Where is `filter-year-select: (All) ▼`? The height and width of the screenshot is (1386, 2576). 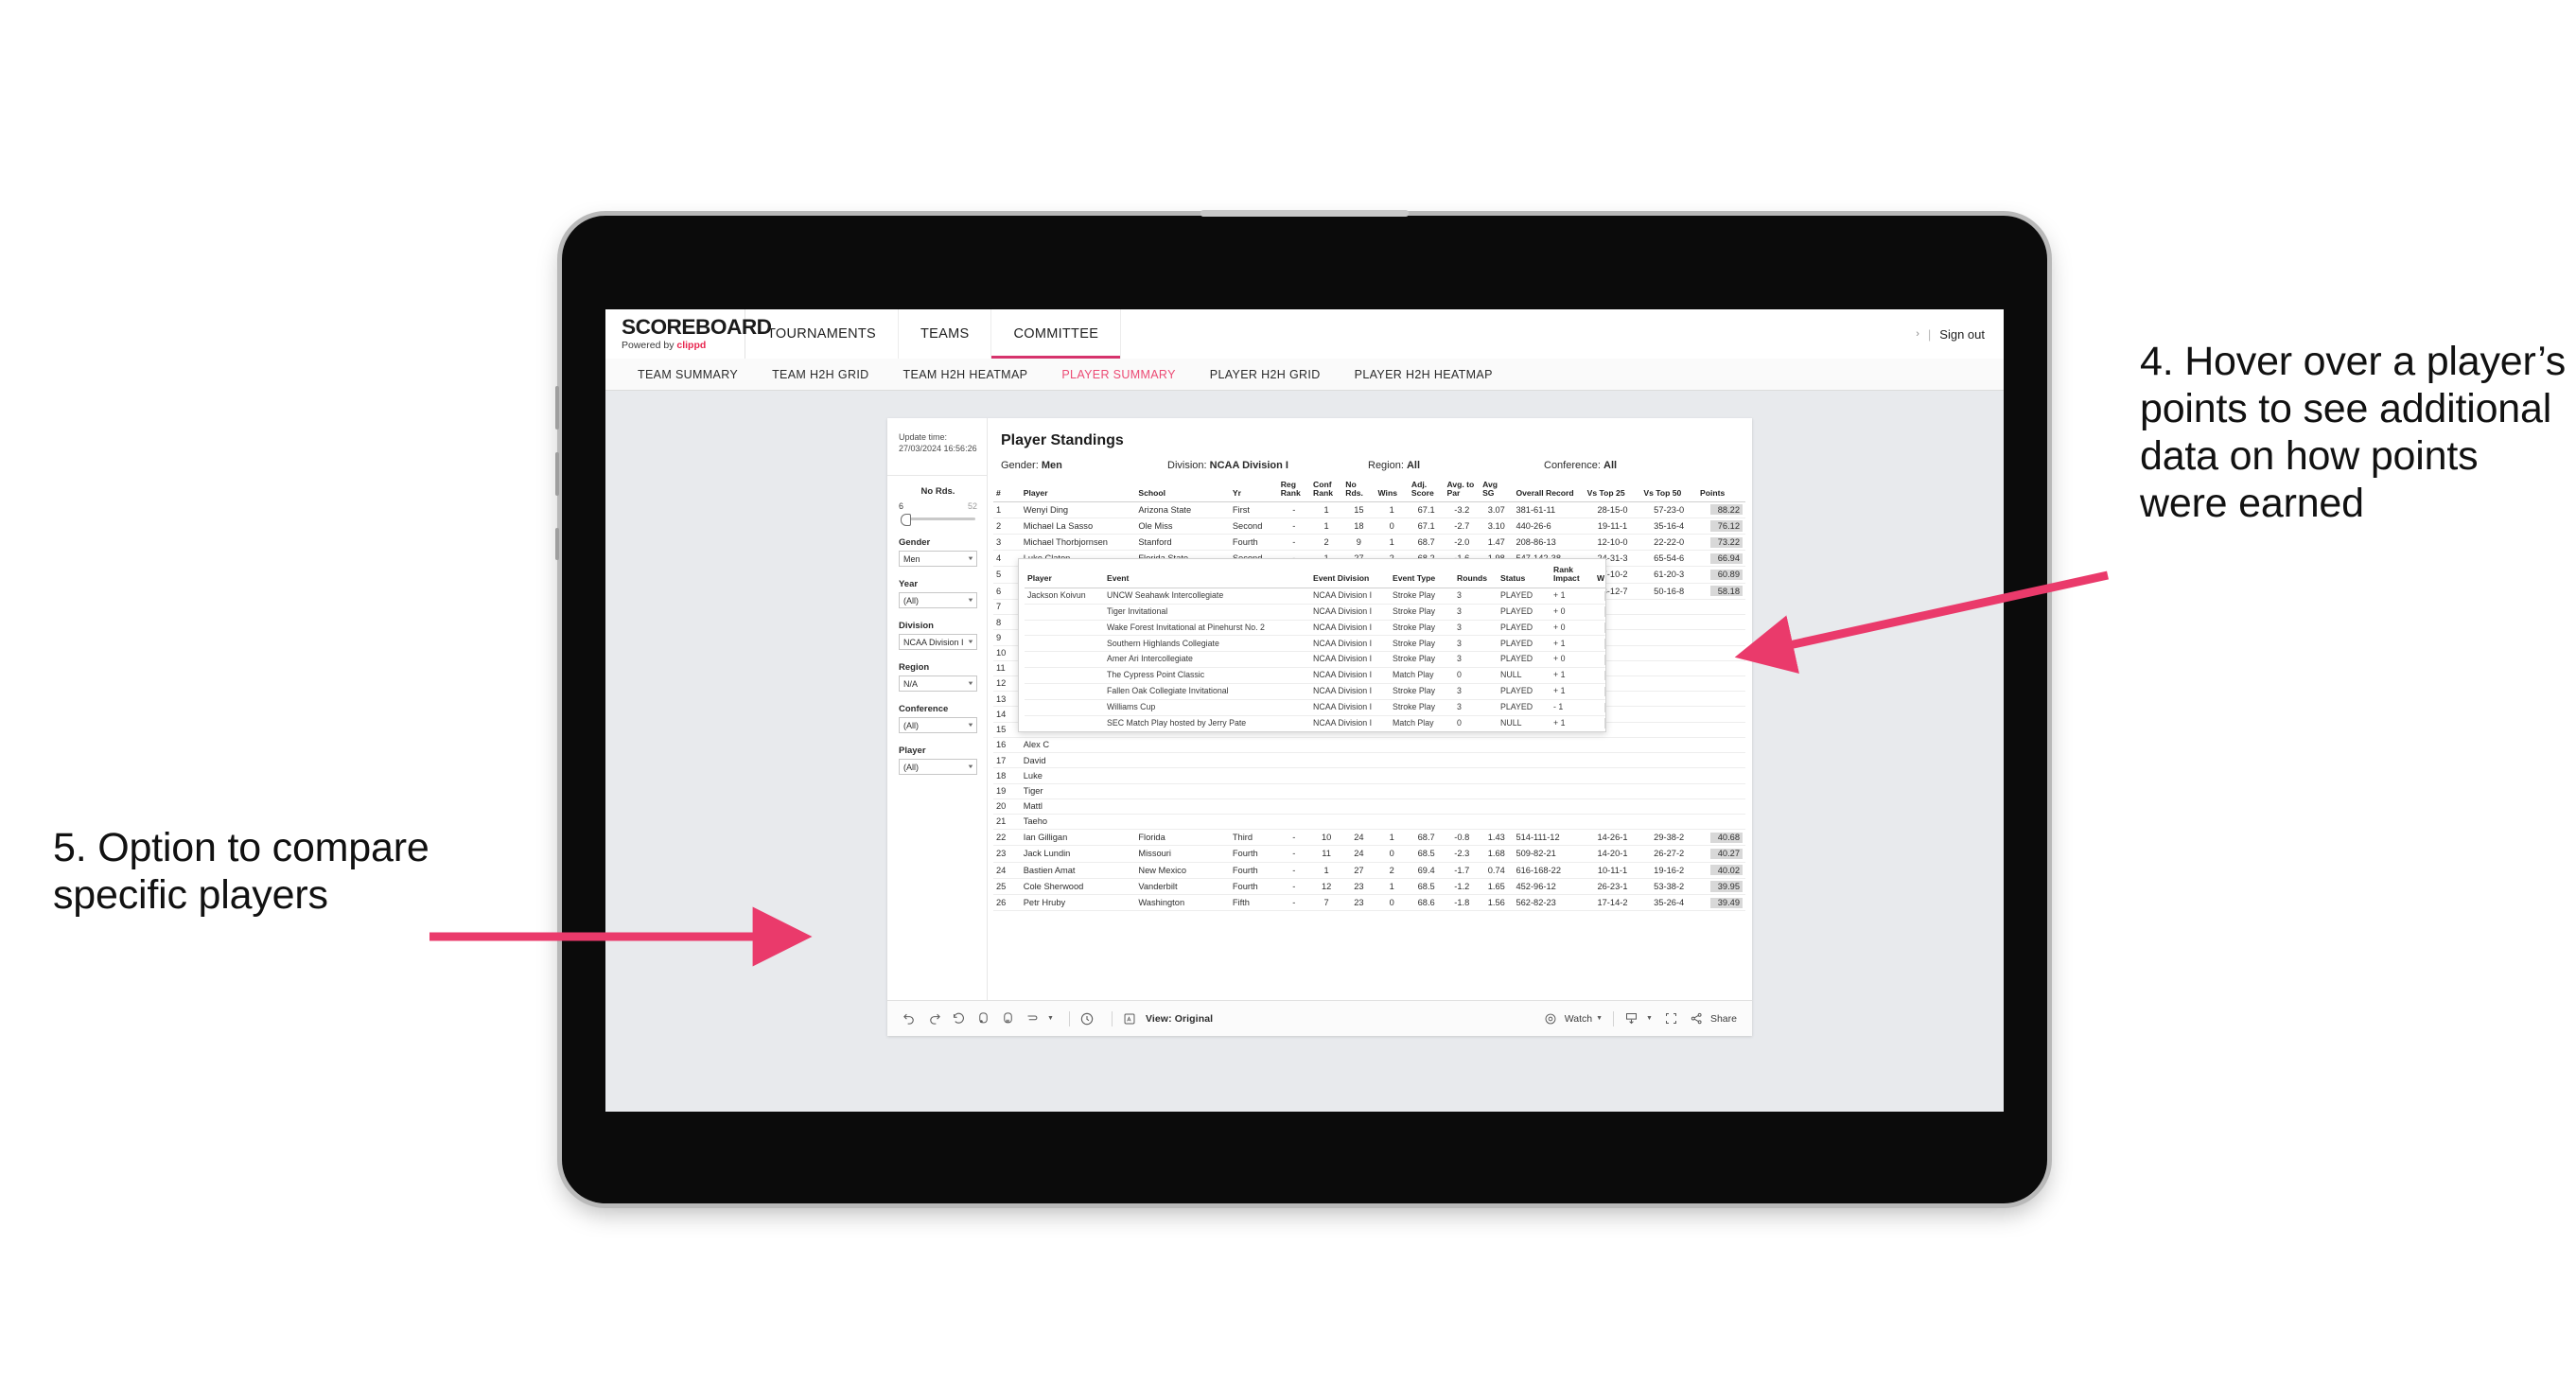 filter-year-select: (All) ▼ is located at coordinates (938, 600).